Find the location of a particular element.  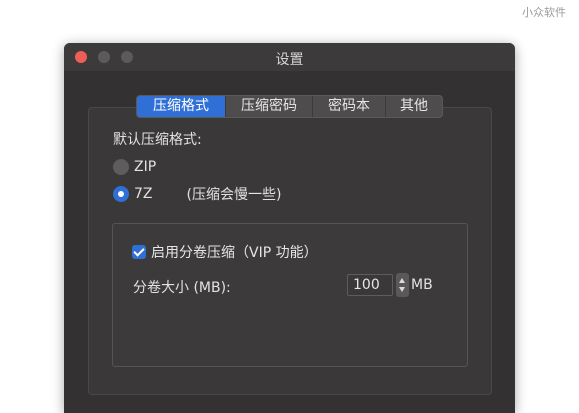

split-size-label: 分卷大小 (MB): is located at coordinates (182, 288).